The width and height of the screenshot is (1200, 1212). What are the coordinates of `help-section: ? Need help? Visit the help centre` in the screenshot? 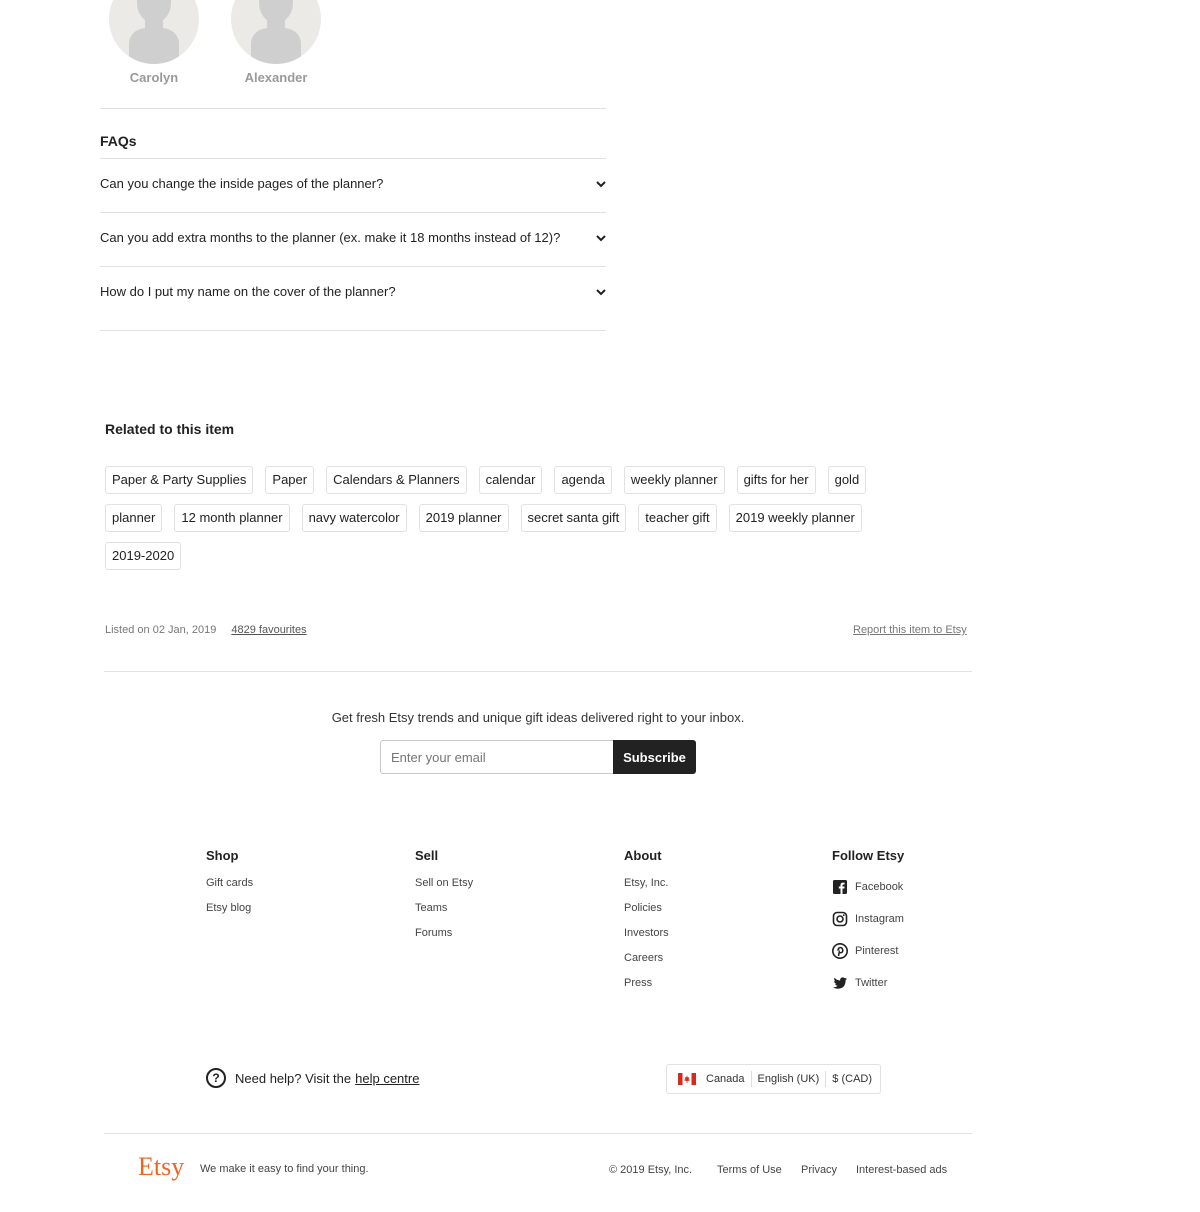 It's located at (312, 1078).